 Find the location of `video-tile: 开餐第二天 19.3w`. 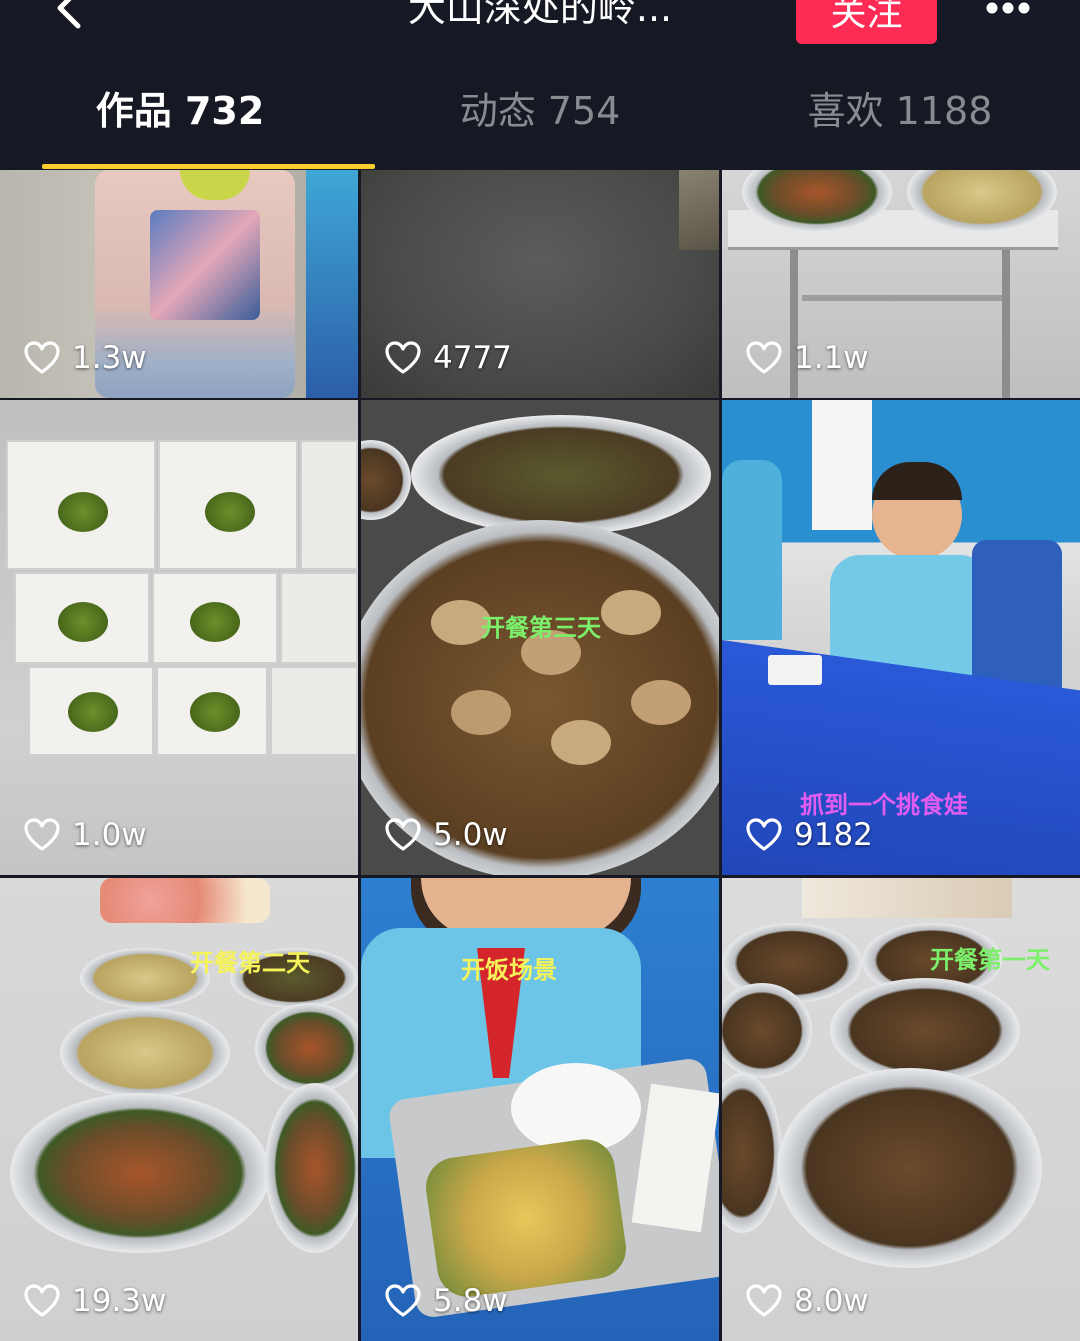

video-tile: 开餐第二天 19.3w is located at coordinates (179, 1109).